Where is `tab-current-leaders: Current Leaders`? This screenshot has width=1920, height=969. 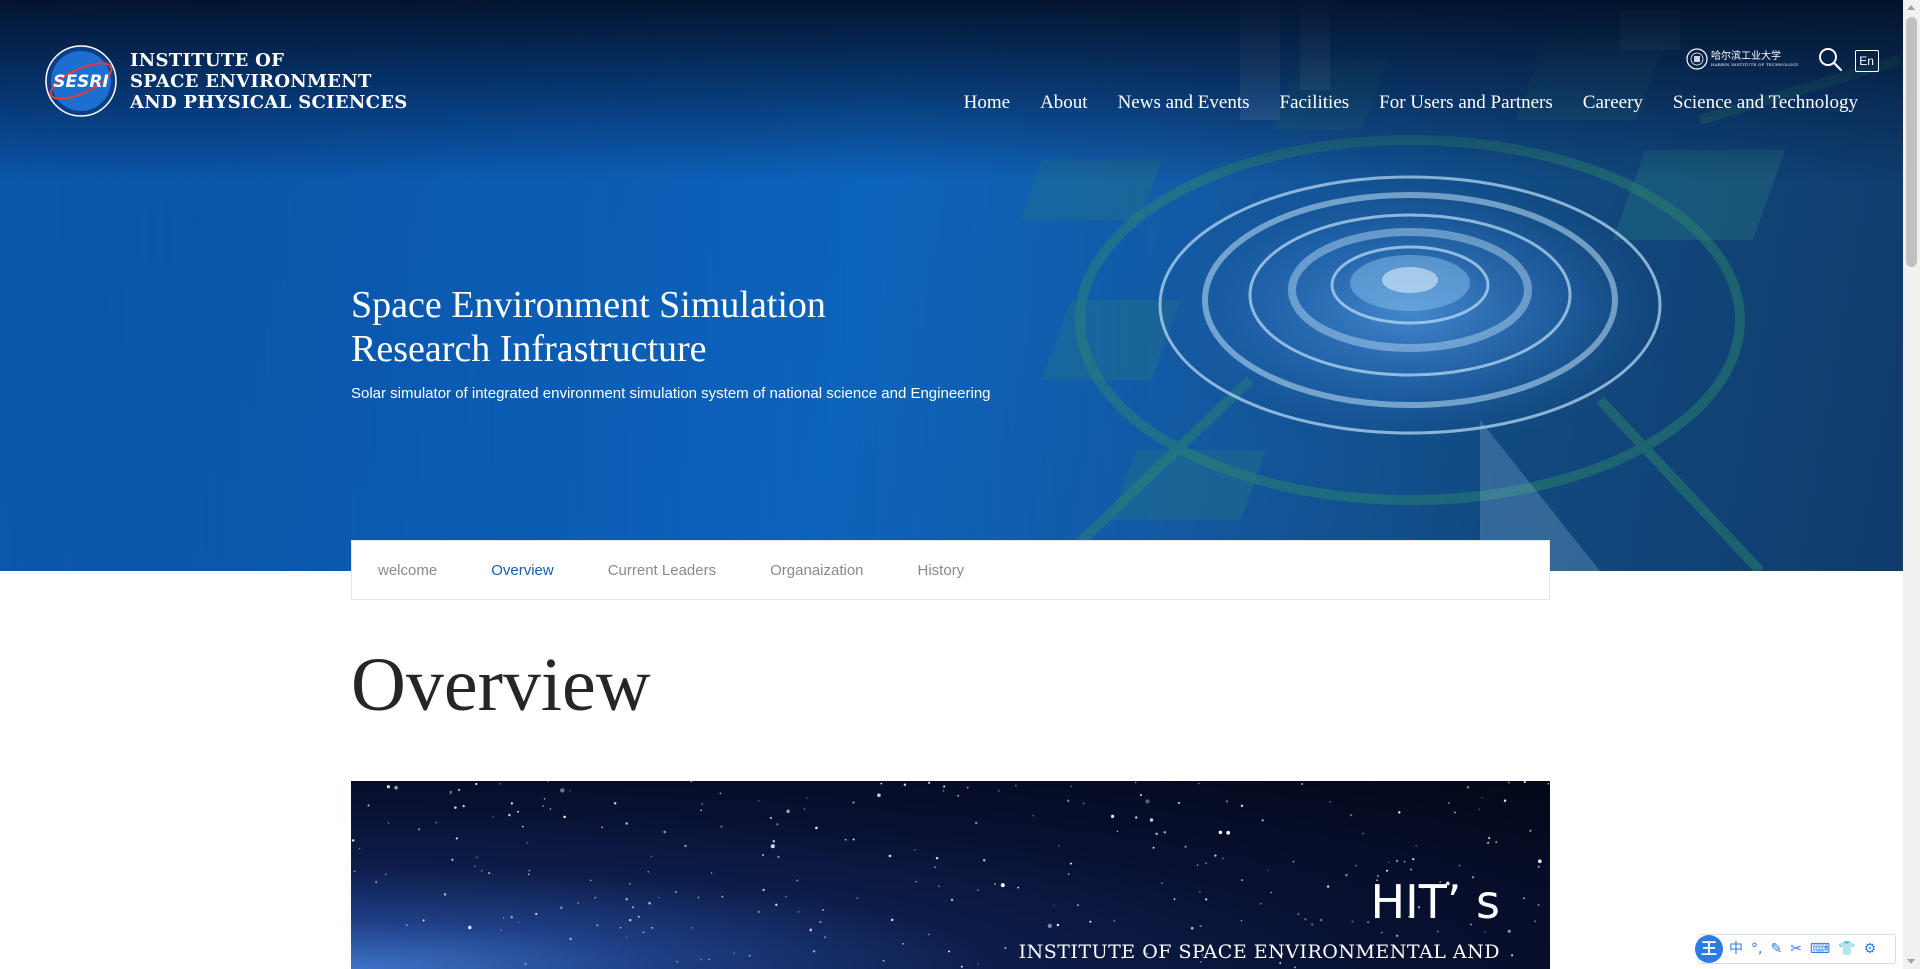 tab-current-leaders: Current Leaders is located at coordinates (662, 570).